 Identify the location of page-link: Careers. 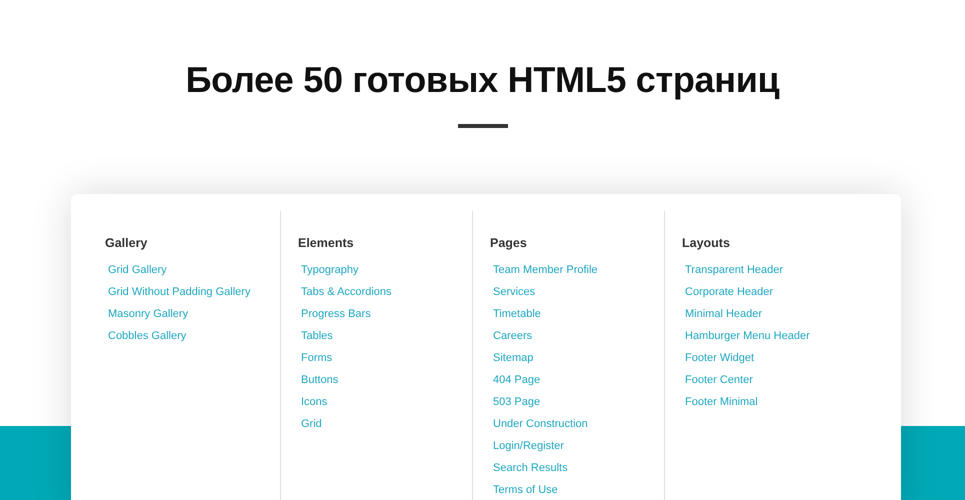
(512, 336).